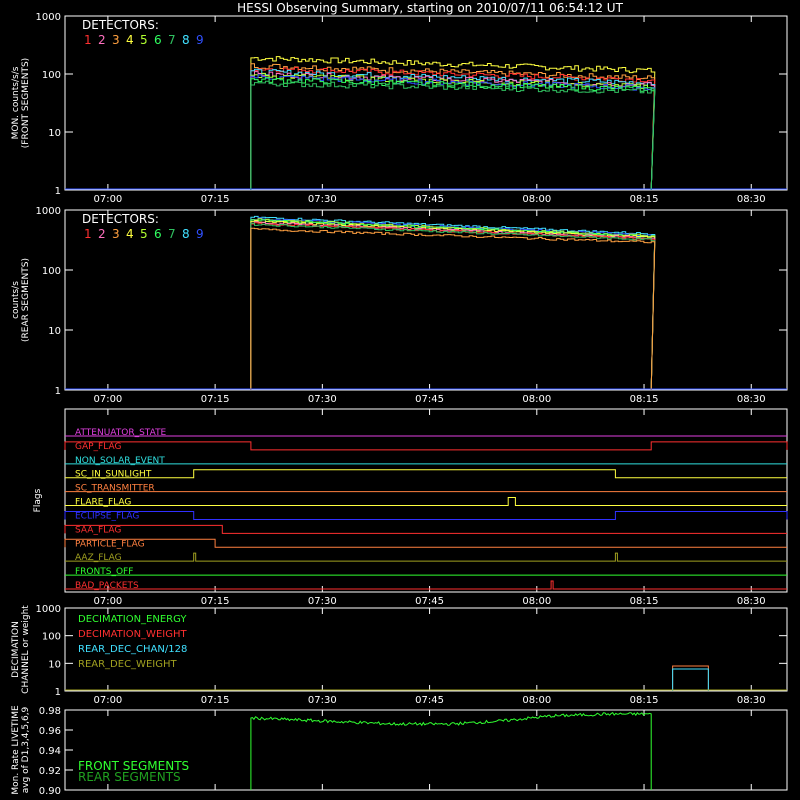 The width and height of the screenshot is (800, 800). What do you see at coordinates (50, 771) in the screenshot?
I see `livetime-ytick-label-1: 0.92` at bounding box center [50, 771].